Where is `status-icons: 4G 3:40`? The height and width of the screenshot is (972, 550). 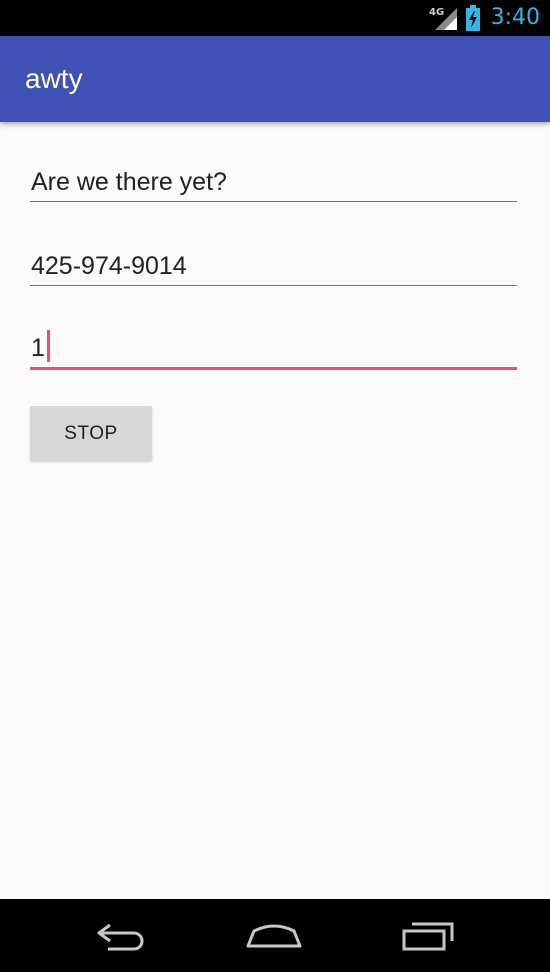 status-icons: 4G 3:40 is located at coordinates (484, 18).